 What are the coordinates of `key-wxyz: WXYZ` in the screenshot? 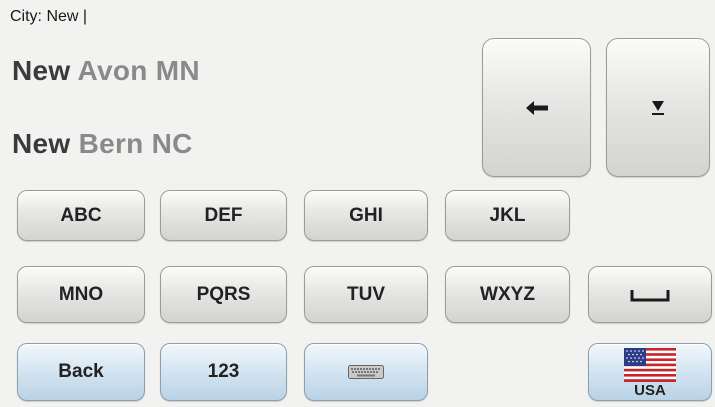 It's located at (507, 294).